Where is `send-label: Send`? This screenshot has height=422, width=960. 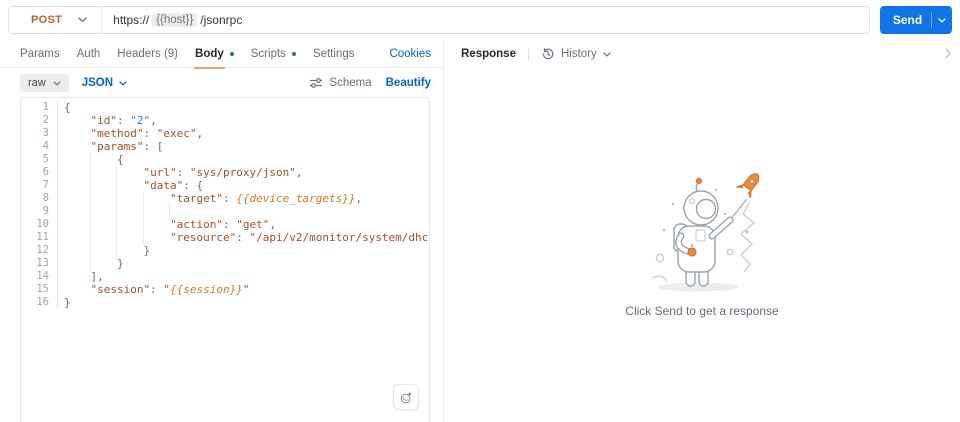 send-label: Send is located at coordinates (907, 20).